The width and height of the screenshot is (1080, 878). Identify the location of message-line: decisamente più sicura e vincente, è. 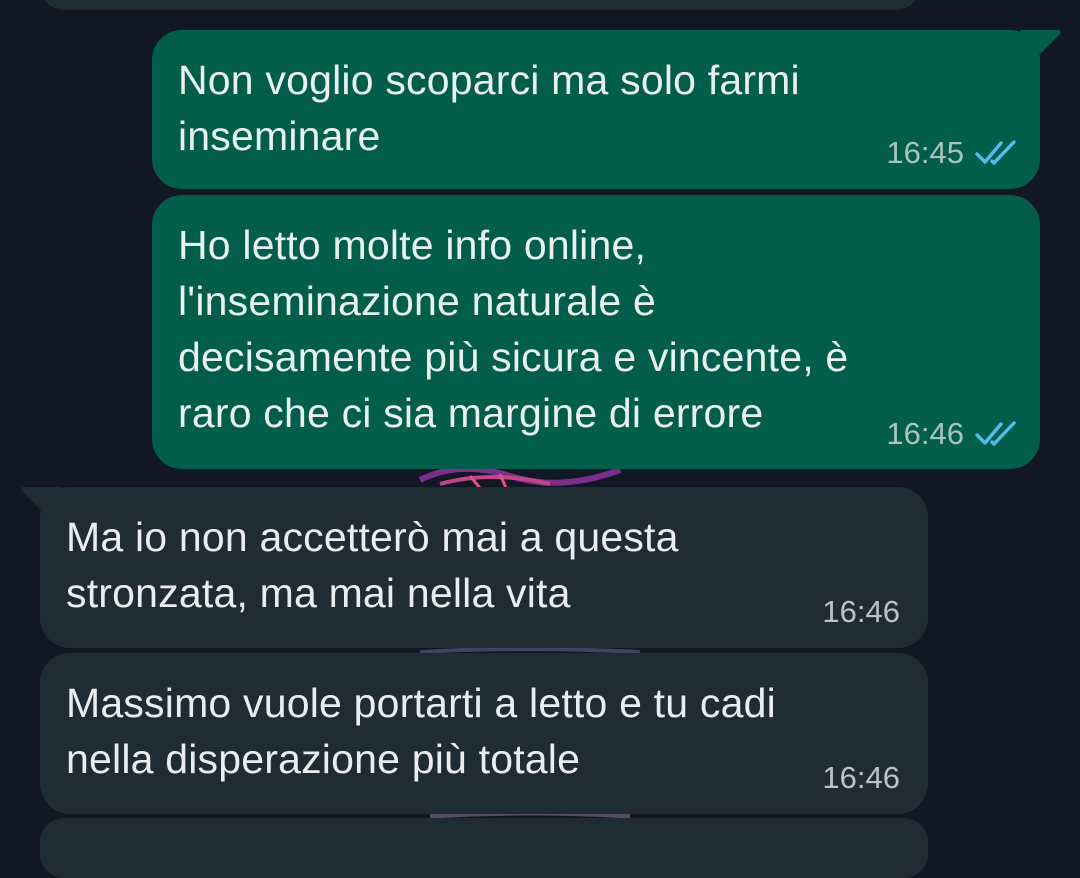
(513, 357).